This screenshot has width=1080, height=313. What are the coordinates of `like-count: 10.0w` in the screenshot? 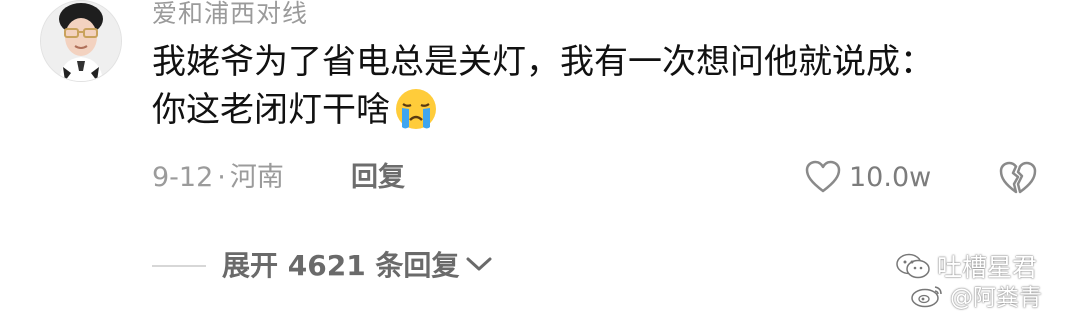 It's located at (890, 177).